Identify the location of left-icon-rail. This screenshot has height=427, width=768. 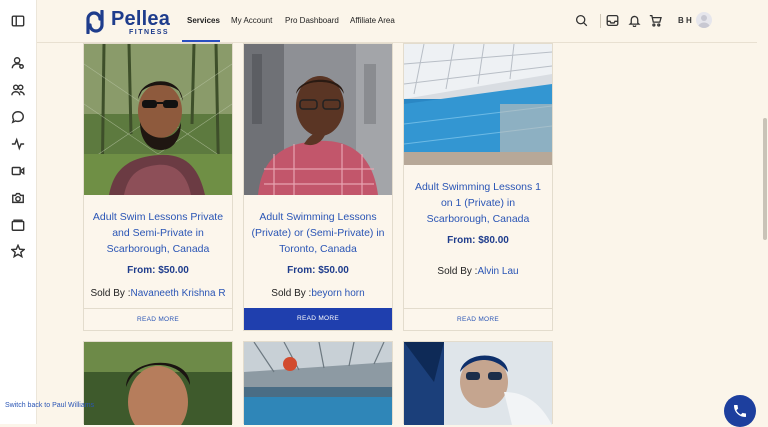
(18, 212).